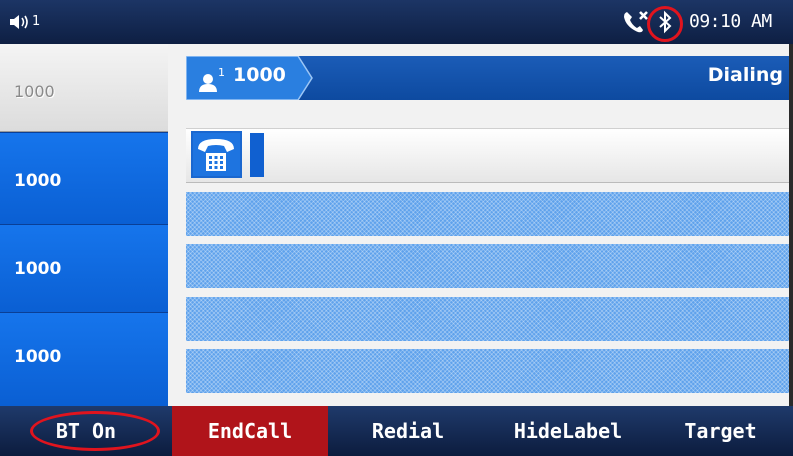  I want to click on line-key-3: 1000, so click(84, 268).